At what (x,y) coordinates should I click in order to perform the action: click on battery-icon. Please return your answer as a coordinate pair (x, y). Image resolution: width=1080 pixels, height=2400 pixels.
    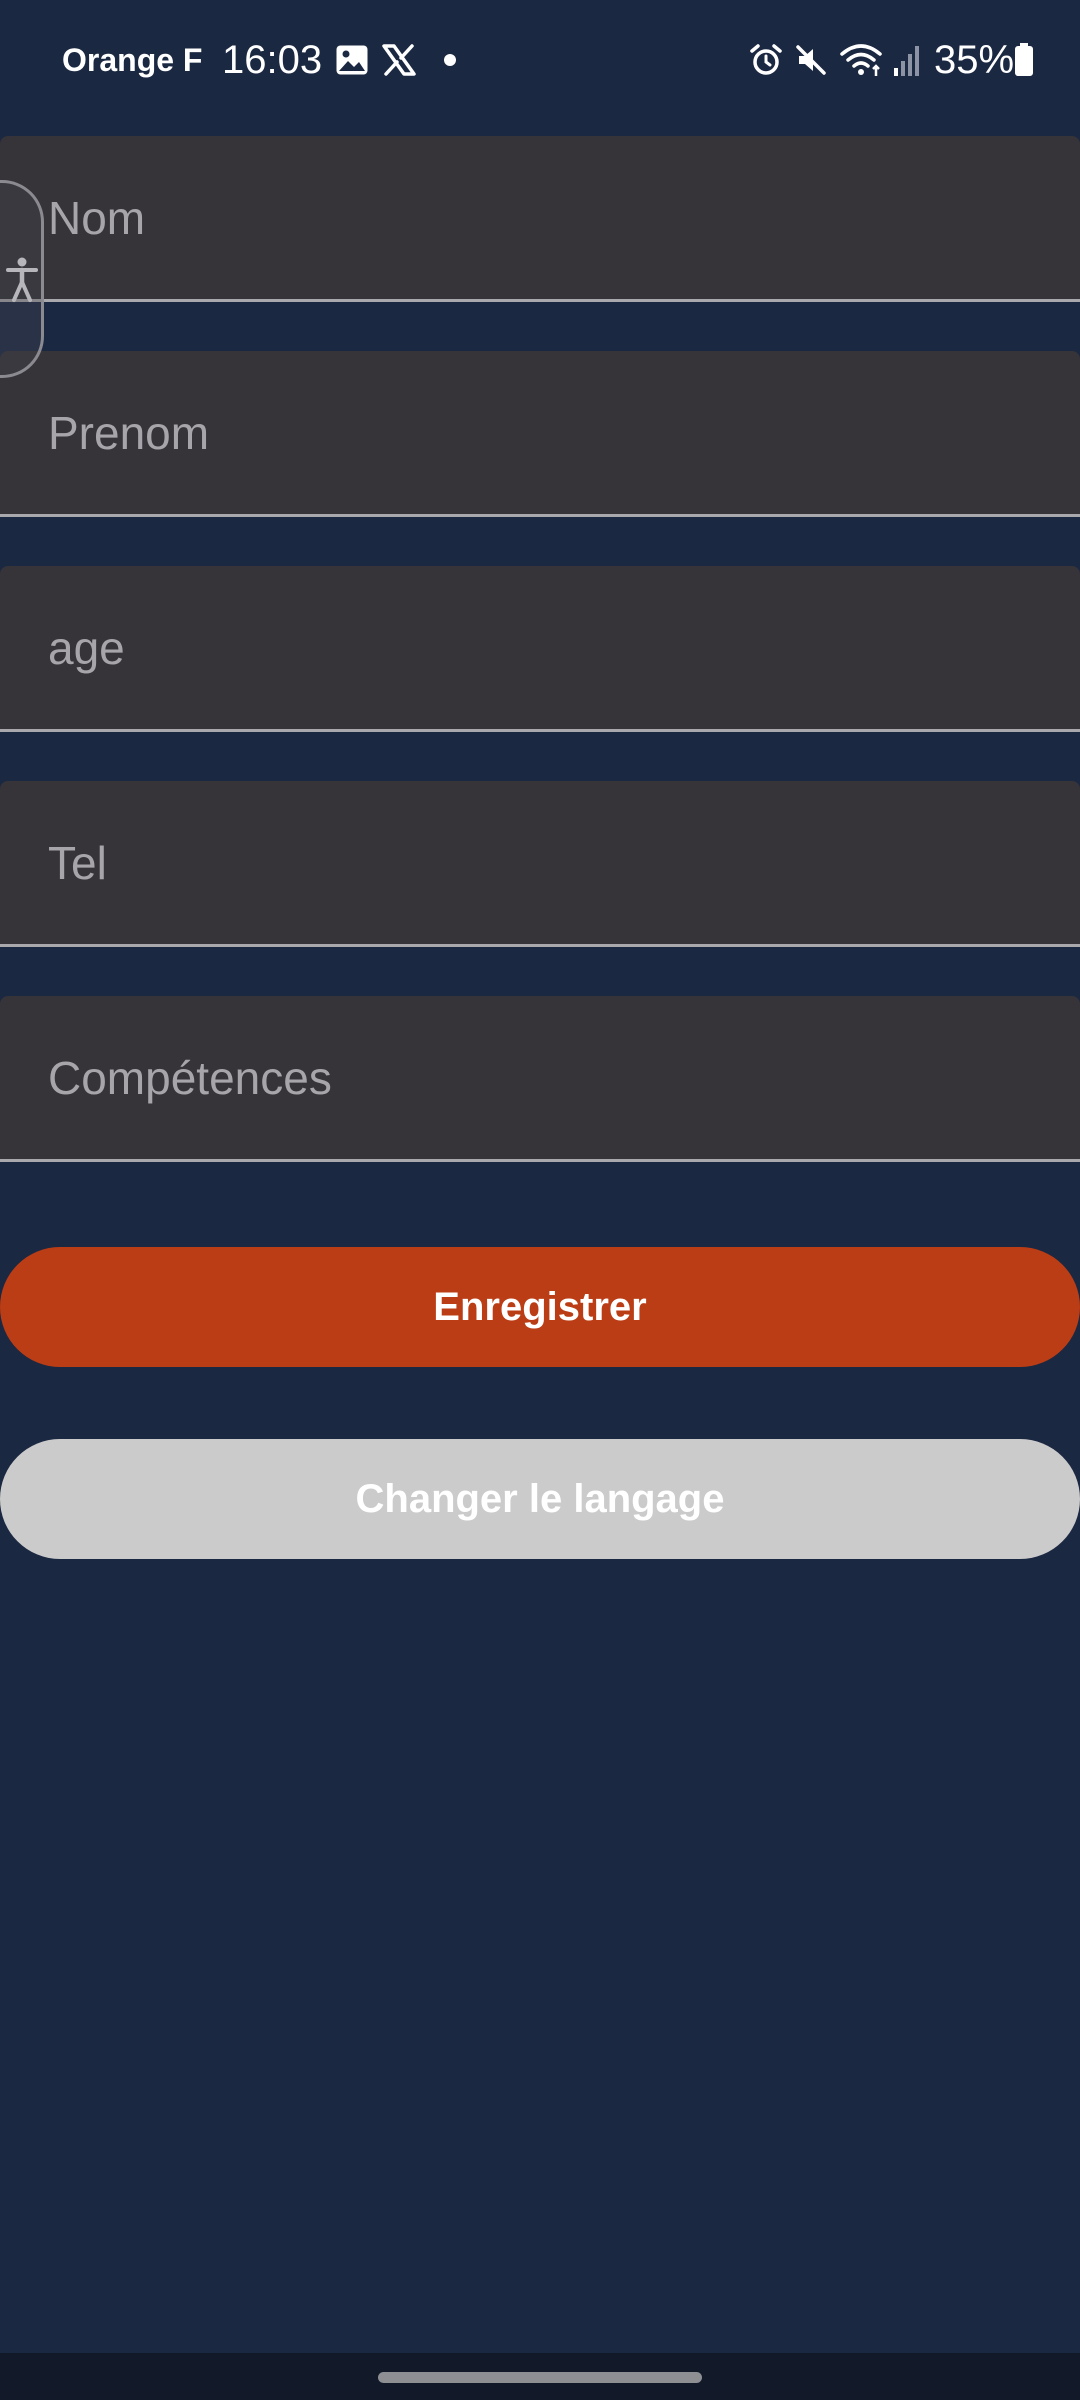
    Looking at the image, I should click on (1024, 60).